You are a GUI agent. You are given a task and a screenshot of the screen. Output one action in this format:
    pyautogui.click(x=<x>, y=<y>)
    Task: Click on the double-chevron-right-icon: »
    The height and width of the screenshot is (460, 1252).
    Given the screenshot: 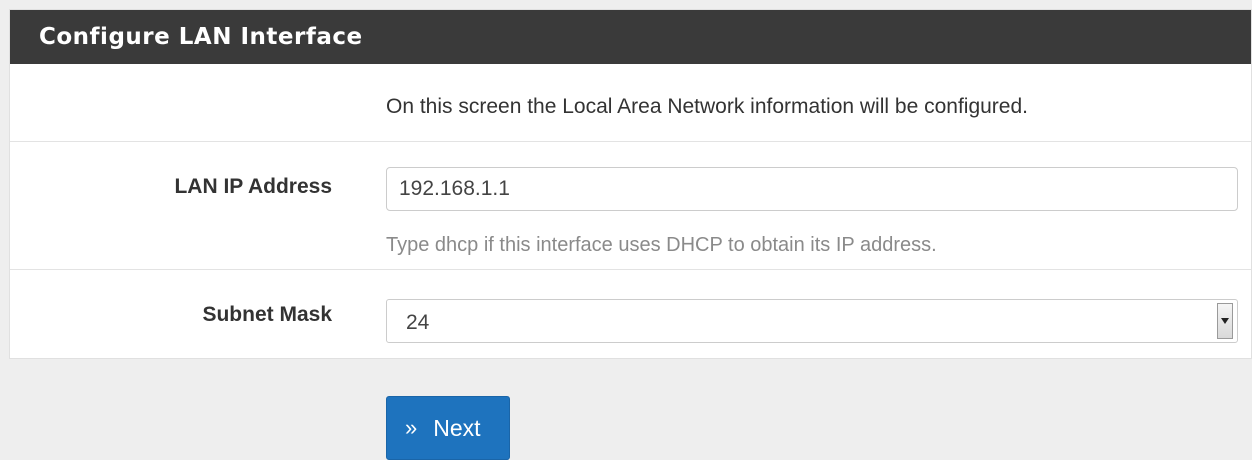 What is the action you would take?
    pyautogui.click(x=411, y=427)
    